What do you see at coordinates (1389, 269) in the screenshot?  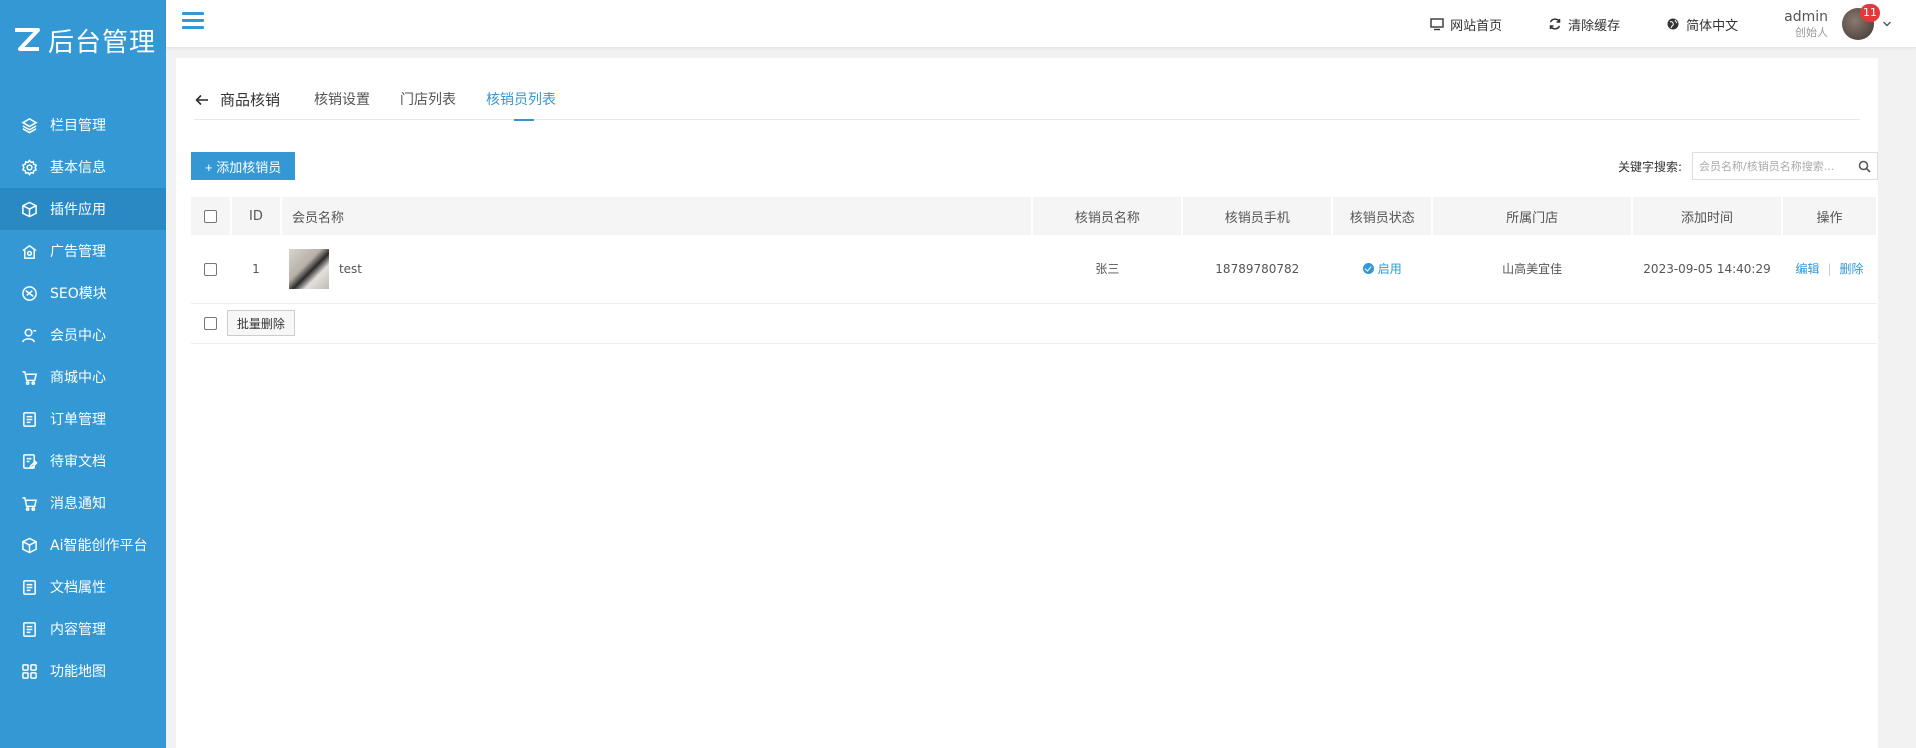 I see `status-label: 启用` at bounding box center [1389, 269].